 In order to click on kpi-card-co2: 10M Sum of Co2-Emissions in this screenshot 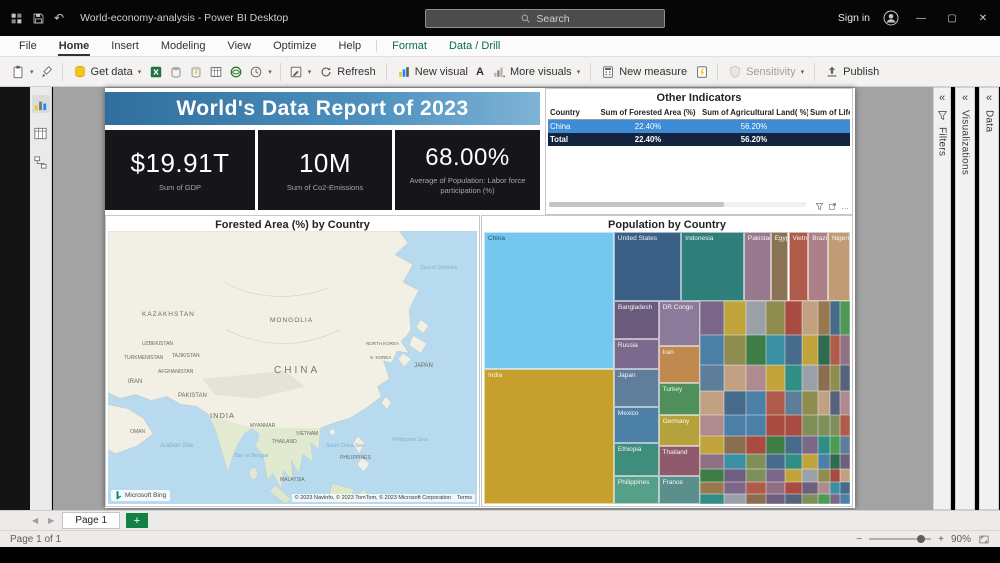, I will do `click(325, 170)`.